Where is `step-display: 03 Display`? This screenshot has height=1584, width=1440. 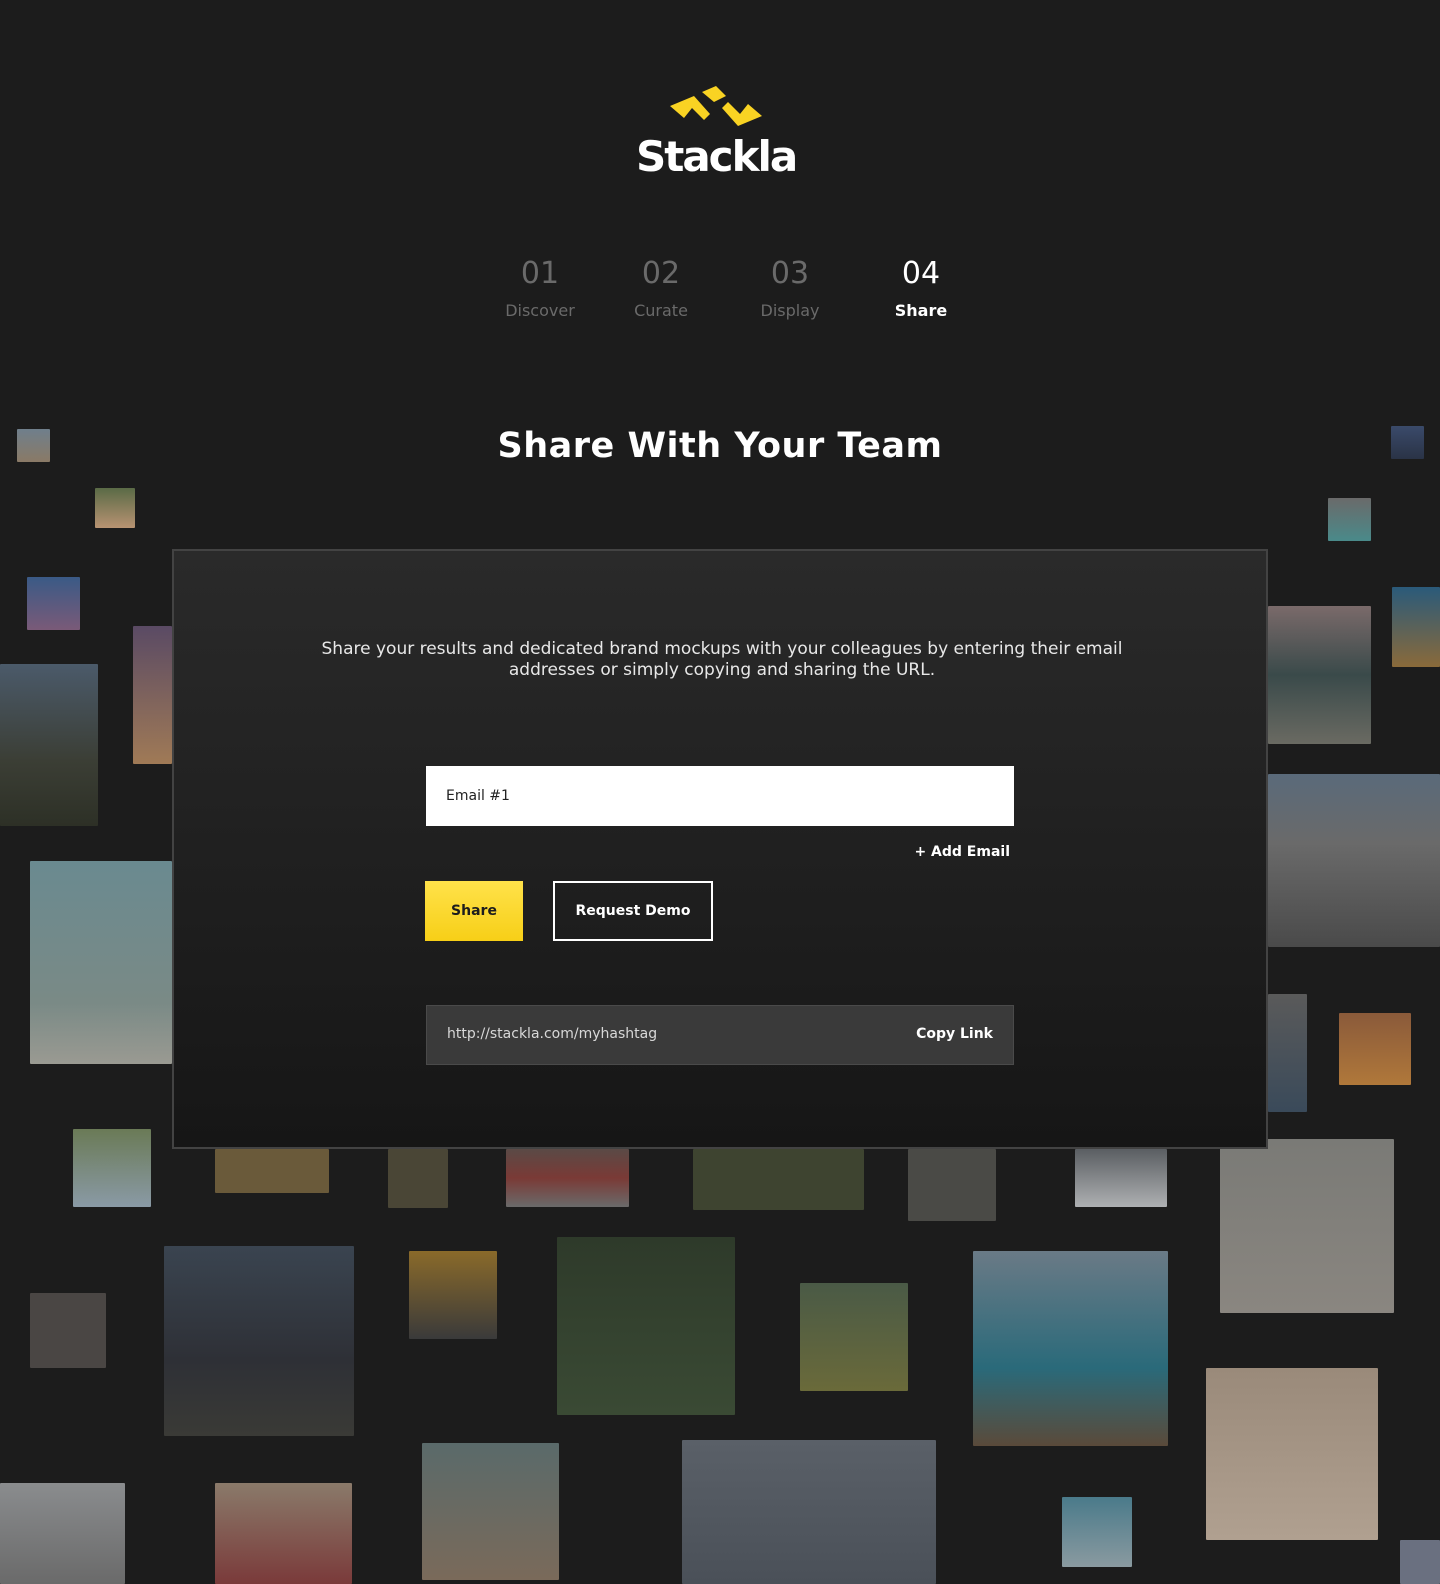
step-display: 03 Display is located at coordinates (790, 288).